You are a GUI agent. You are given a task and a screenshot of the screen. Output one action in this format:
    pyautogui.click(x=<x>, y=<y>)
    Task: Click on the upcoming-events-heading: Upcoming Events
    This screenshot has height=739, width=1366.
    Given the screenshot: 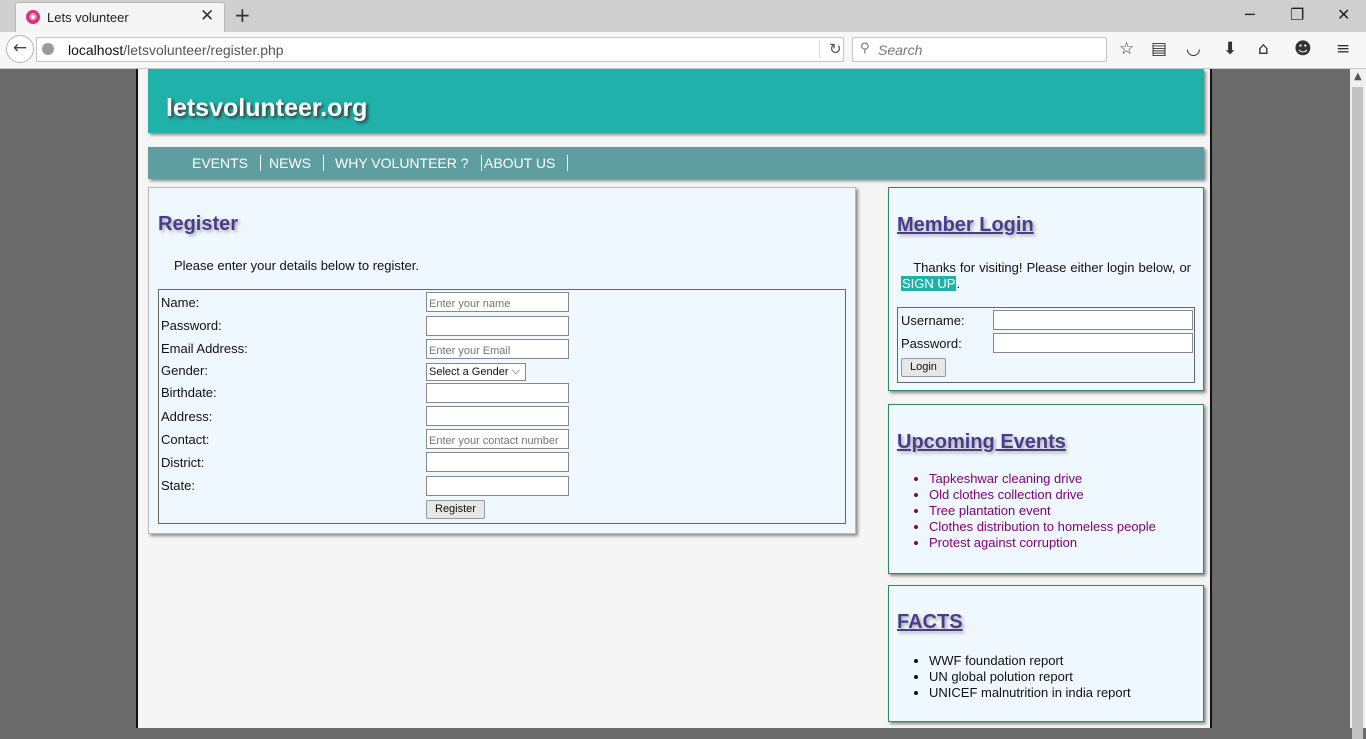 What is the action you would take?
    pyautogui.click(x=981, y=442)
    